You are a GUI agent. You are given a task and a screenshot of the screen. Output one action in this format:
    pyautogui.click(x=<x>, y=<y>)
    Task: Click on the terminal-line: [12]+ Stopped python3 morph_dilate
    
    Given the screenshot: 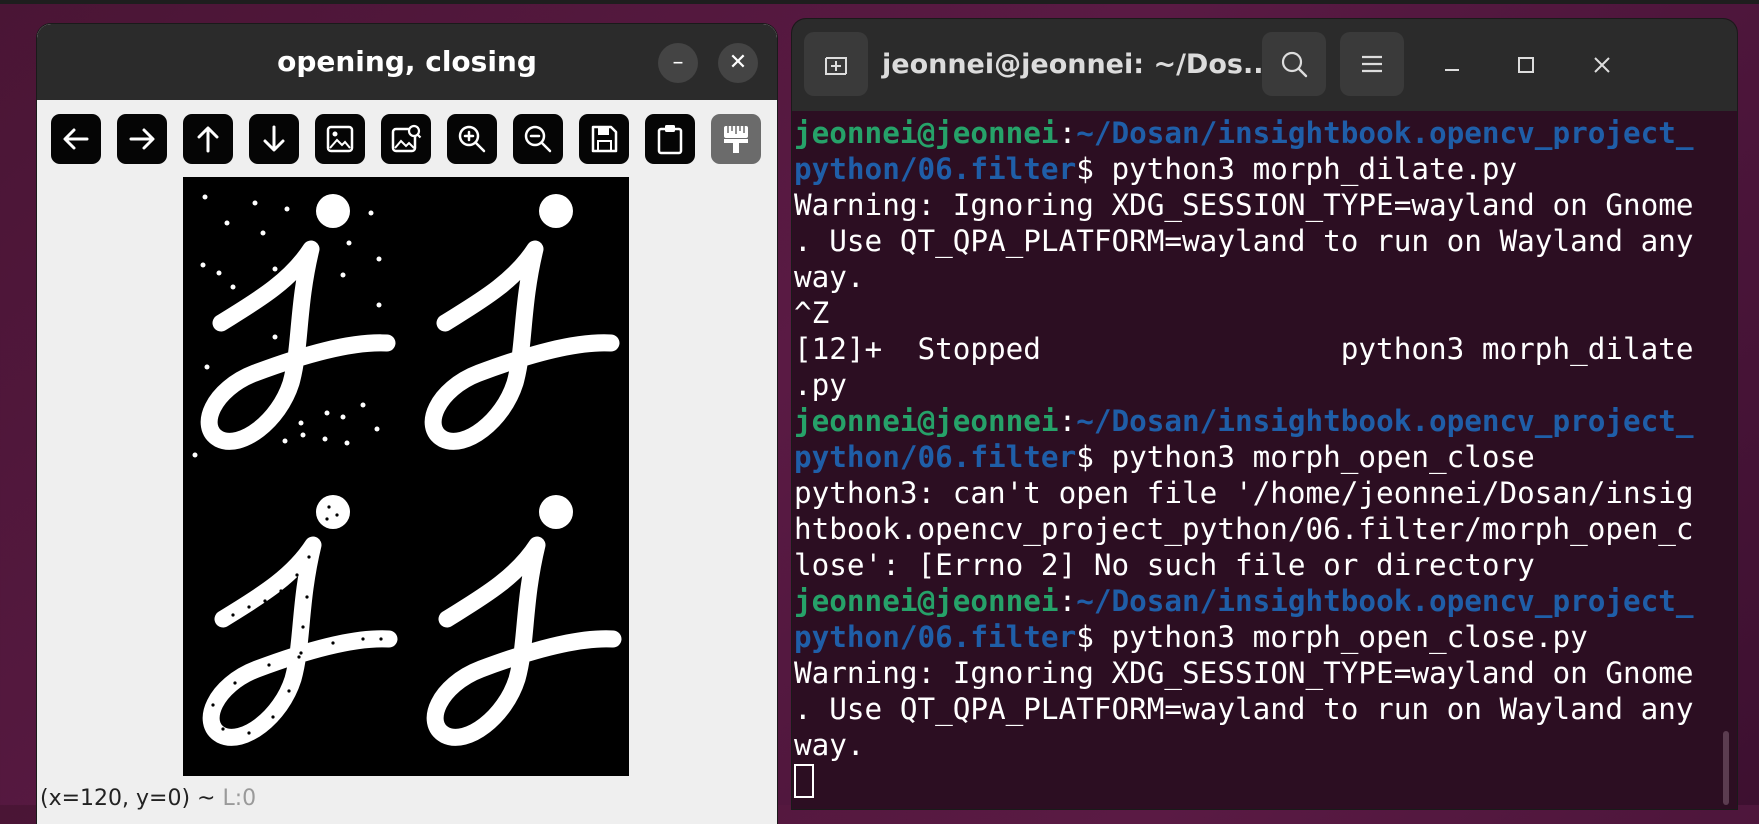 What is the action you would take?
    pyautogui.click(x=1254, y=349)
    